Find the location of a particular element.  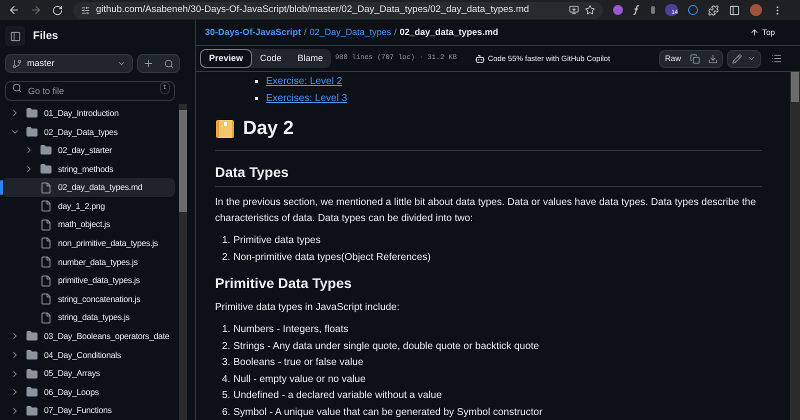

collapse-sidebar-button is located at coordinates (15, 36).